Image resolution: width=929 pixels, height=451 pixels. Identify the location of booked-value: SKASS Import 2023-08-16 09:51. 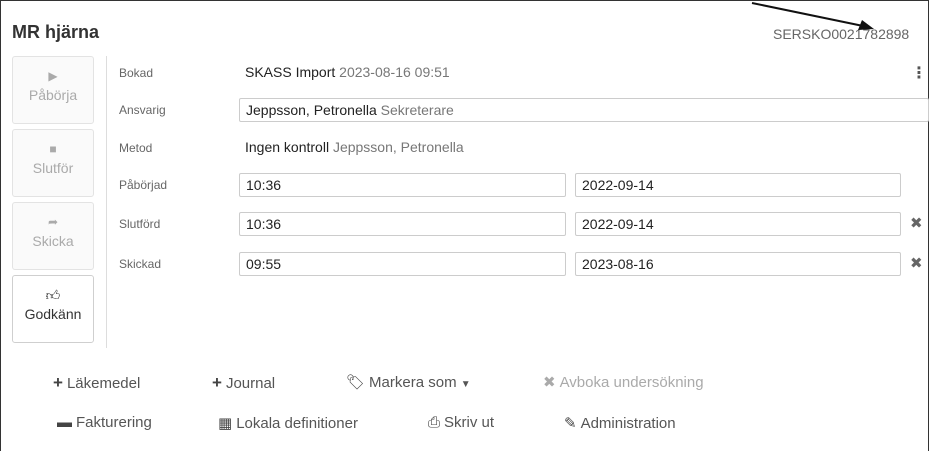
(347, 72).